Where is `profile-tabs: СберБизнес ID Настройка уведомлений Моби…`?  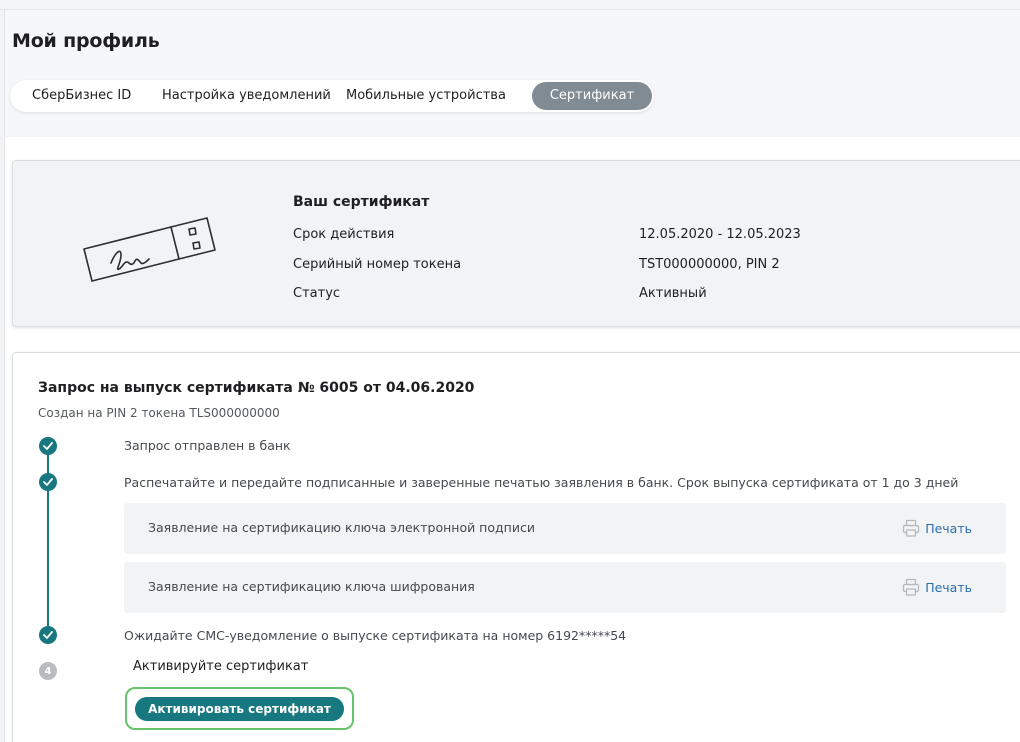 profile-tabs: СберБизнес ID Настройка уведомлений Моби… is located at coordinates (332, 96).